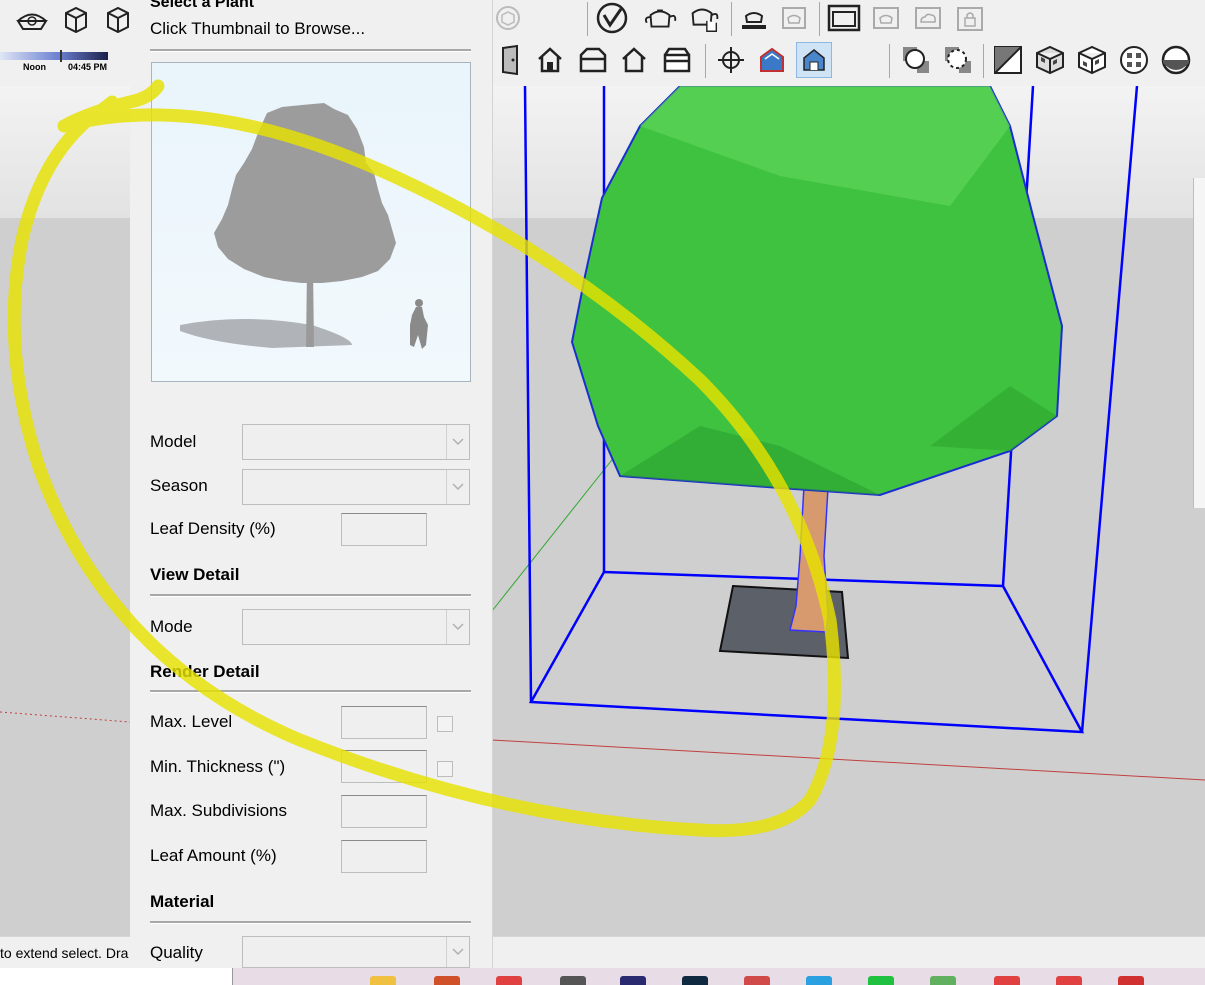  I want to click on house-selected-icon, so click(814, 60).